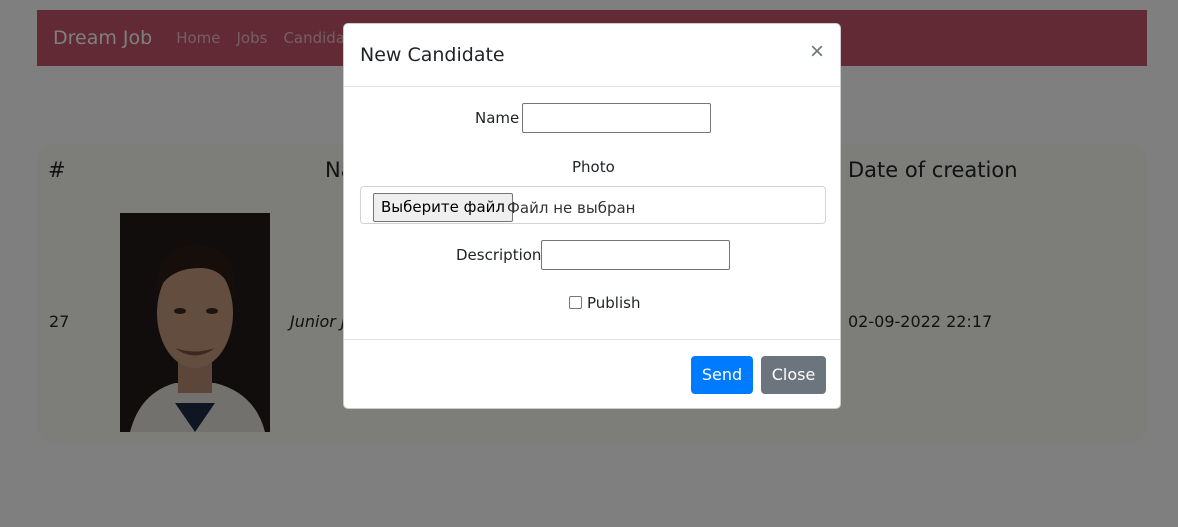 The height and width of the screenshot is (527, 1178). I want to click on close-button: Close, so click(793, 375).